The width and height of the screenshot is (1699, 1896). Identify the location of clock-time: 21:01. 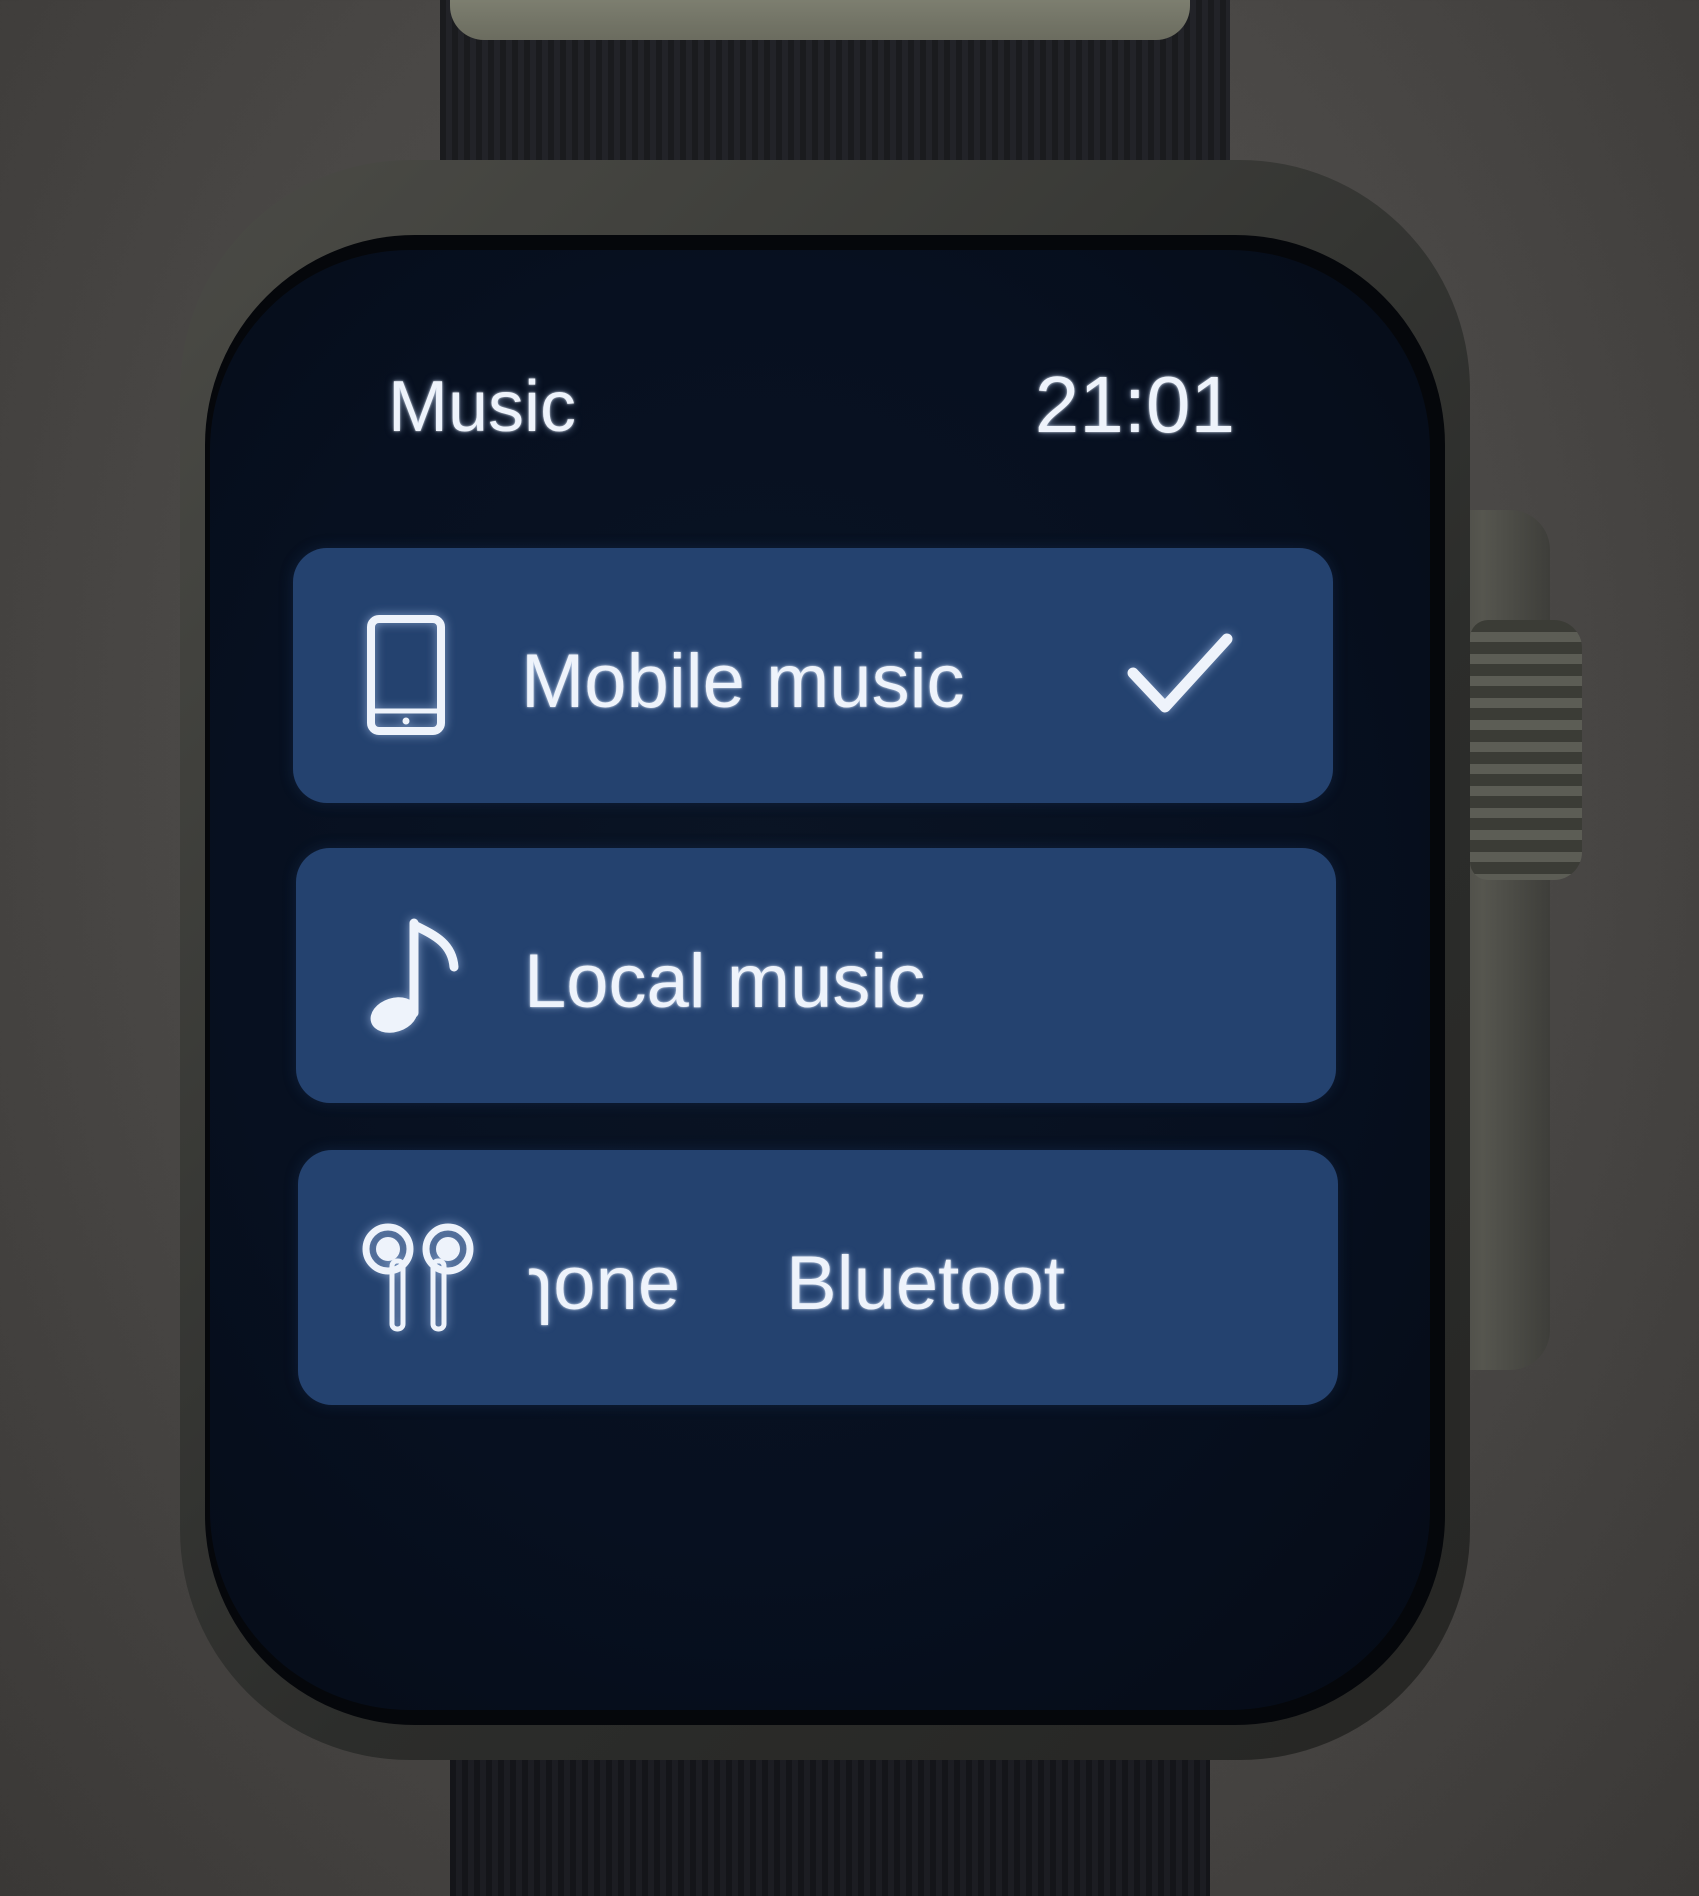
(1134, 404).